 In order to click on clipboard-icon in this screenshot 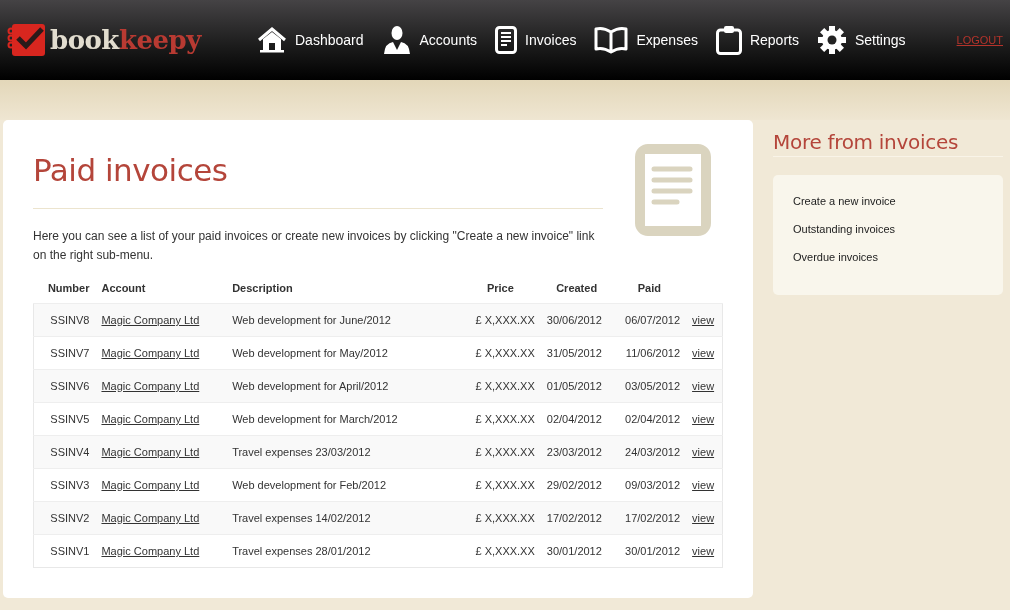, I will do `click(728, 40)`.